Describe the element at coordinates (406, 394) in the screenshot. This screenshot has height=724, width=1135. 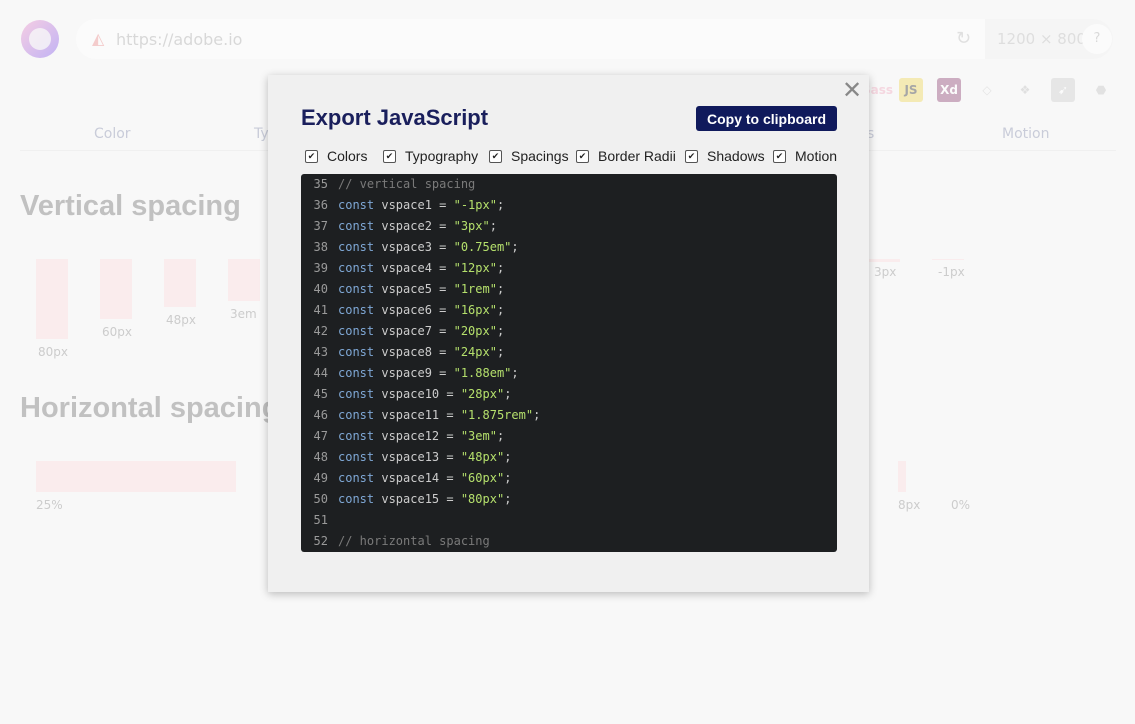
I see `code-line: 45 const vspace10 = "28px";` at that location.